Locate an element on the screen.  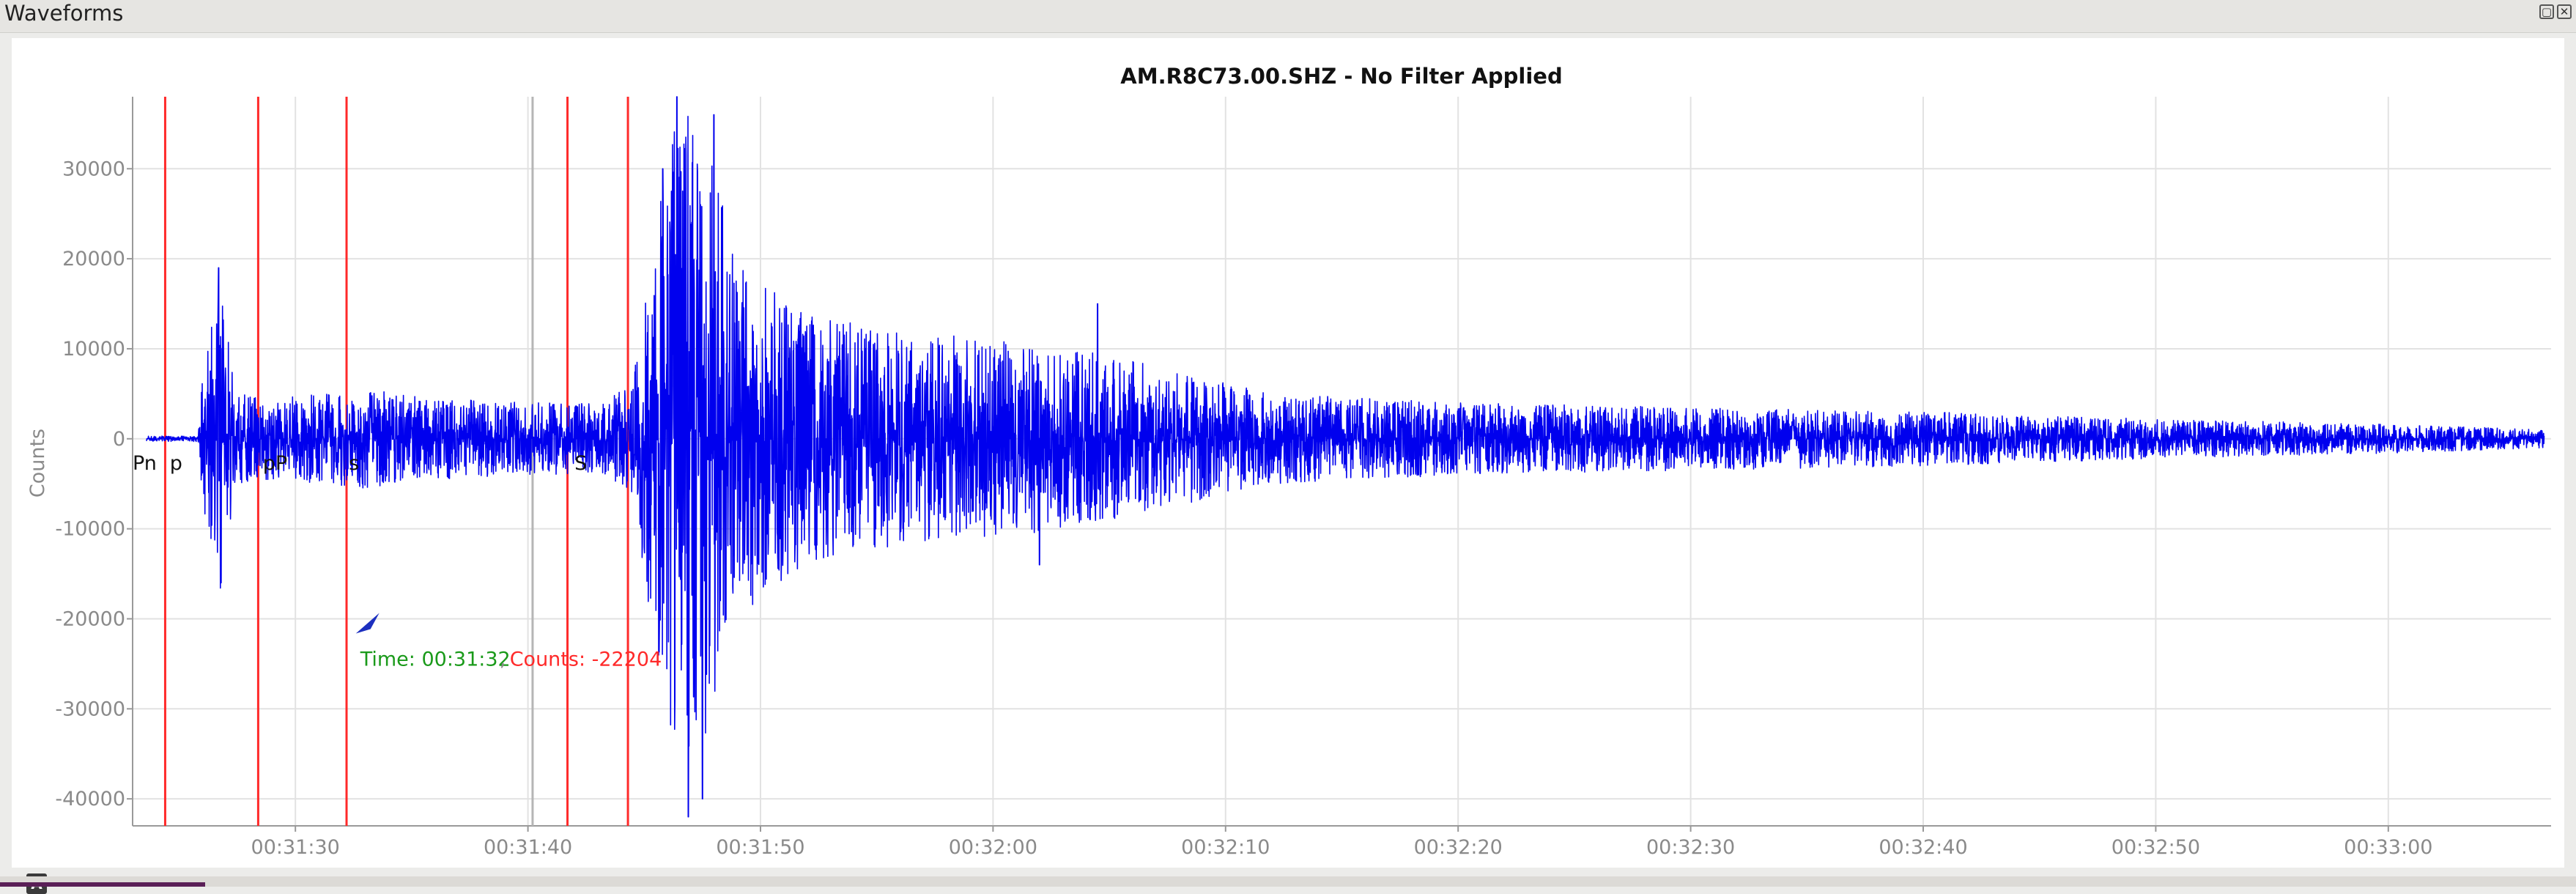
y-axis-label: Counts is located at coordinates (37, 463).